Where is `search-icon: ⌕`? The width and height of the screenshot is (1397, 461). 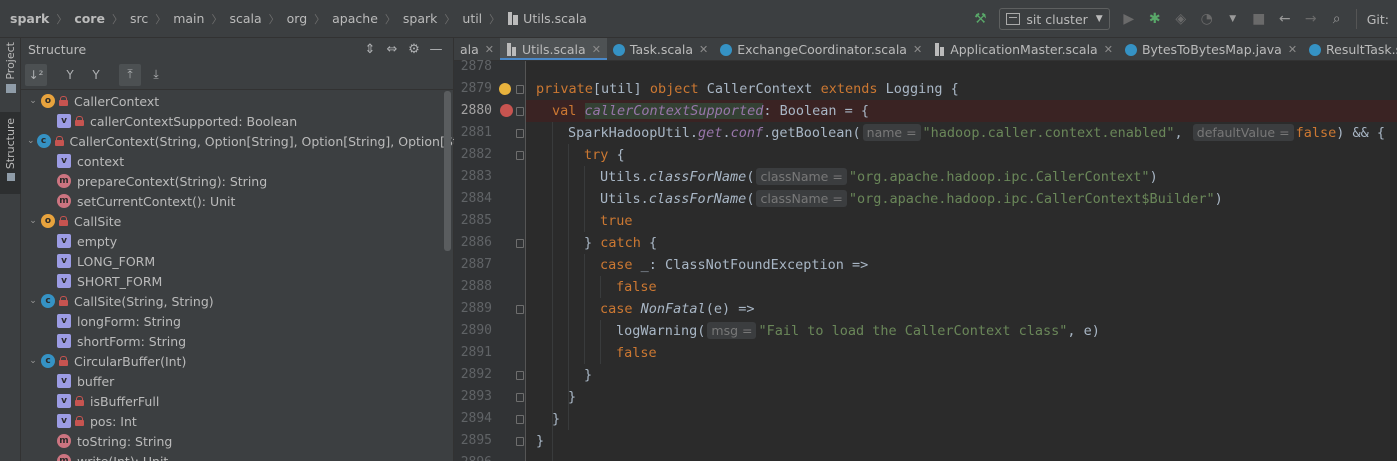 search-icon: ⌕ is located at coordinates (1337, 19).